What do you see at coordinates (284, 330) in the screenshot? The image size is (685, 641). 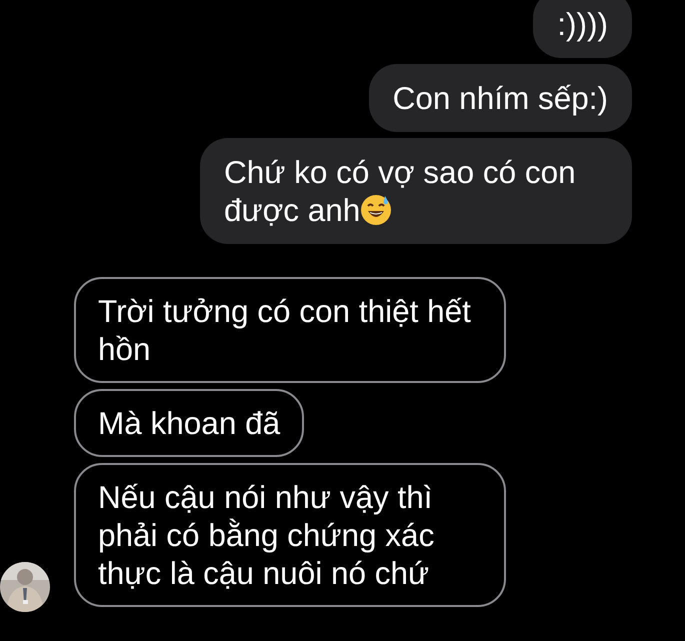 I see `message-text: Trời tưởng có con thiệt hết hồn` at bounding box center [284, 330].